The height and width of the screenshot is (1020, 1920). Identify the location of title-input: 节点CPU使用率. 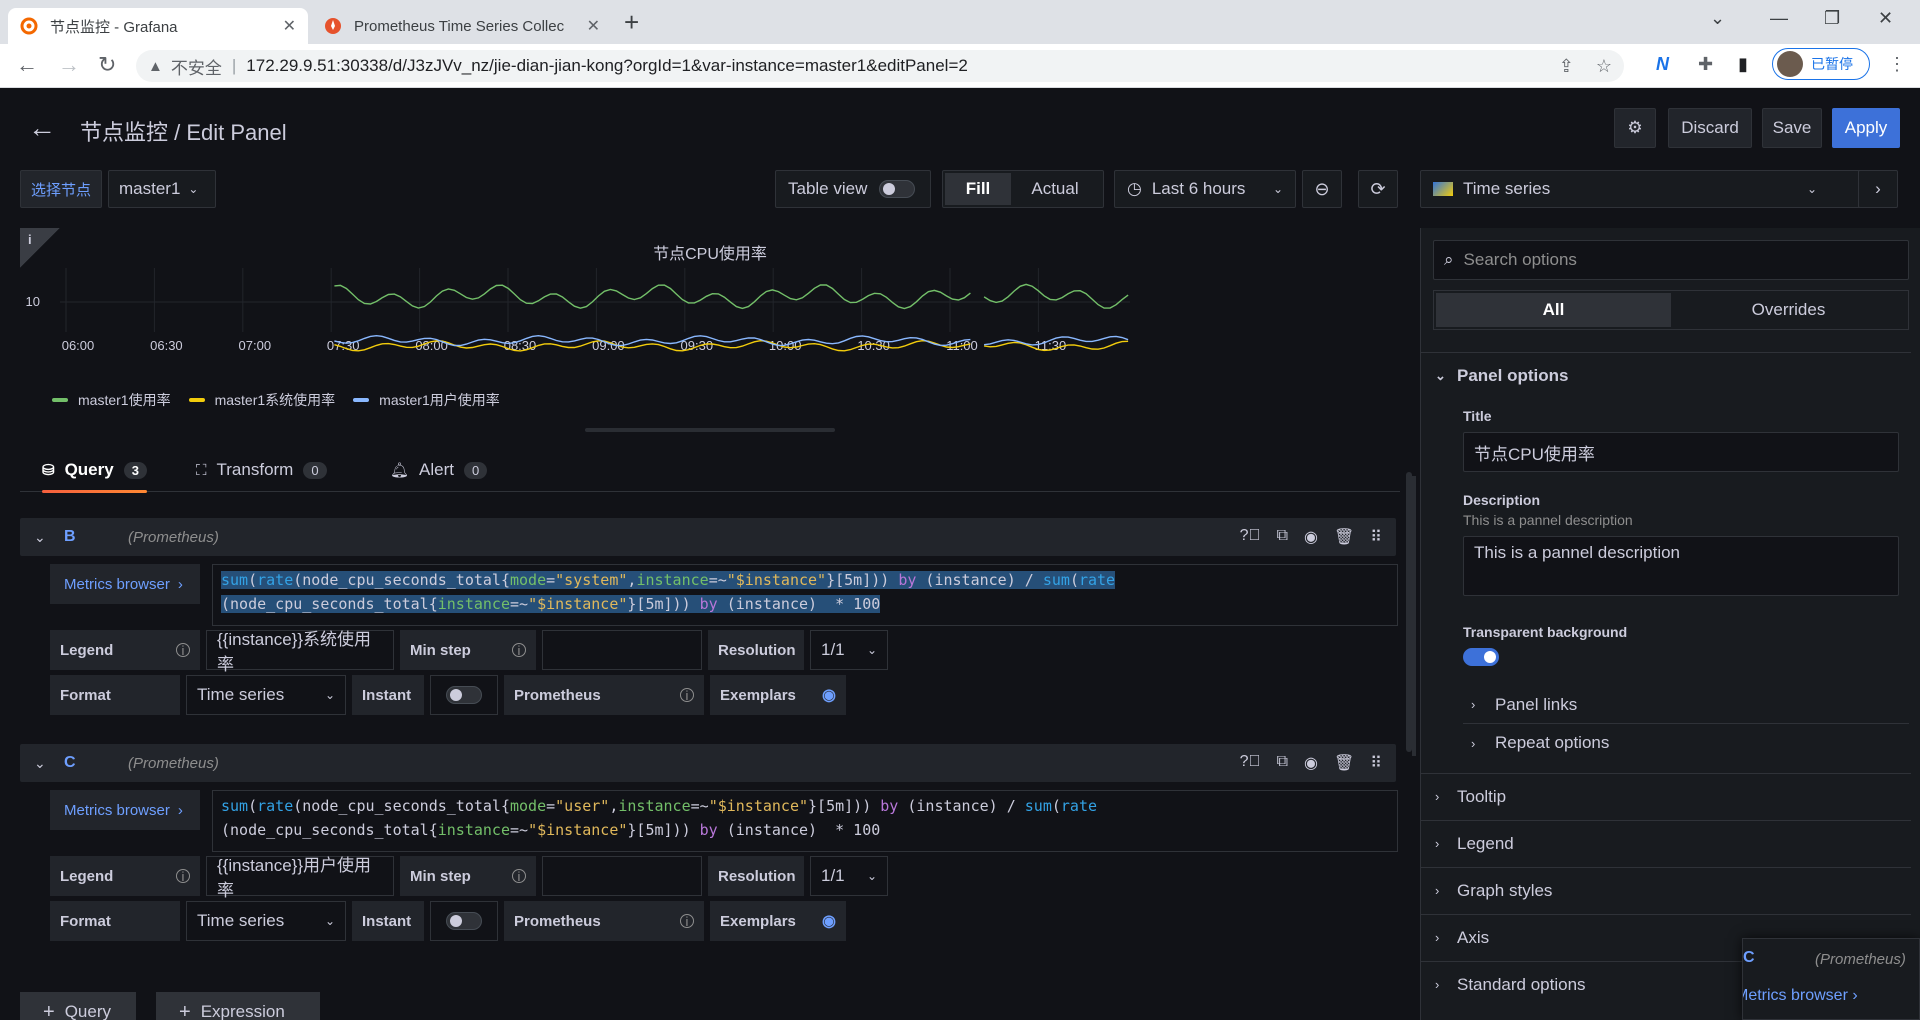
(1681, 452).